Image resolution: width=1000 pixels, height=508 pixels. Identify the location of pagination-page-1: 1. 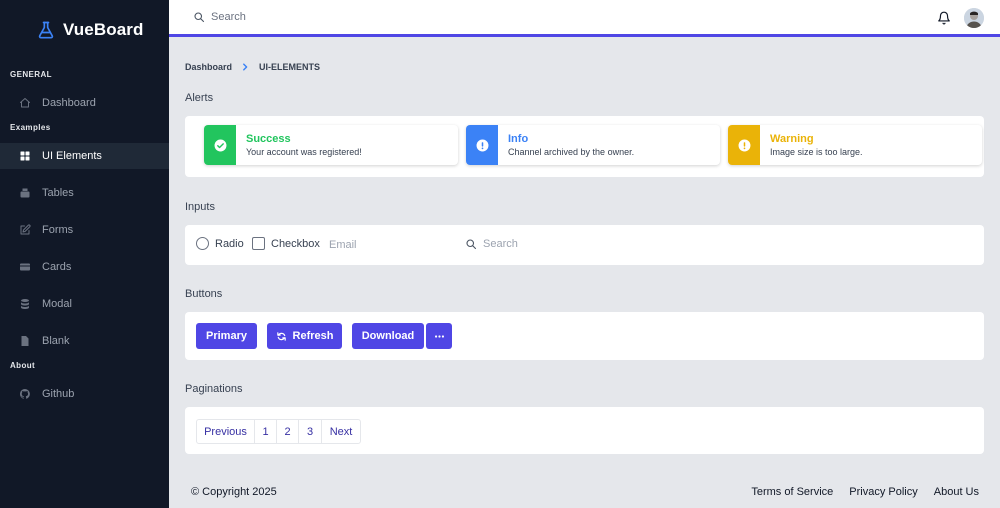
(266, 431).